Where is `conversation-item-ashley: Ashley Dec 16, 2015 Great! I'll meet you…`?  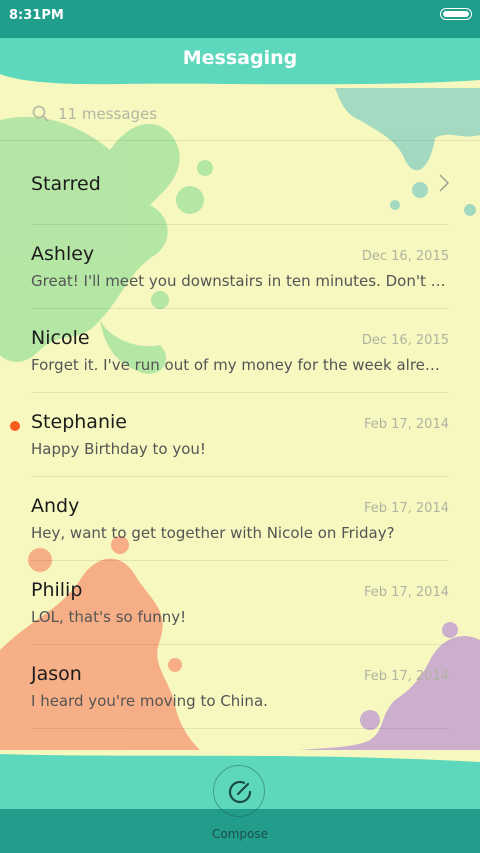
conversation-item-ashley: Ashley Dec 16, 2015 Great! I'll meet you… is located at coordinates (240, 266).